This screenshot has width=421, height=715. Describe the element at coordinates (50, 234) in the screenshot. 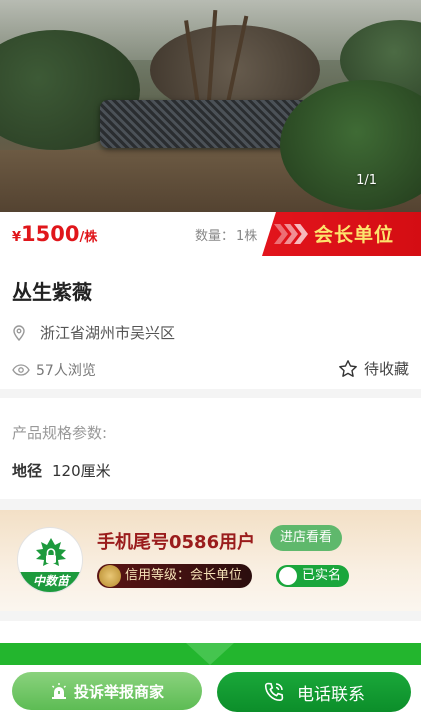

I see `price-value: 1500` at that location.